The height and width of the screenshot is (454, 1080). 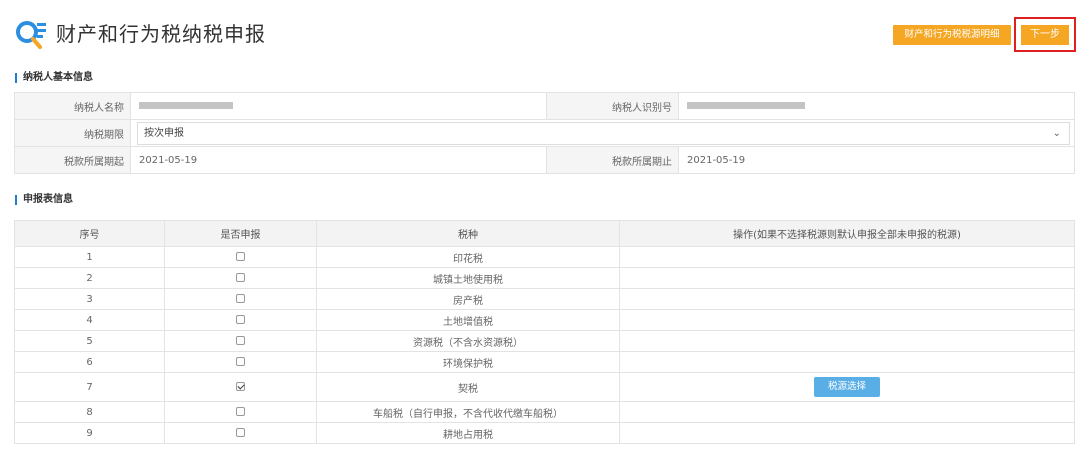 I want to click on next-step-highlight: 下一步, so click(x=1045, y=34).